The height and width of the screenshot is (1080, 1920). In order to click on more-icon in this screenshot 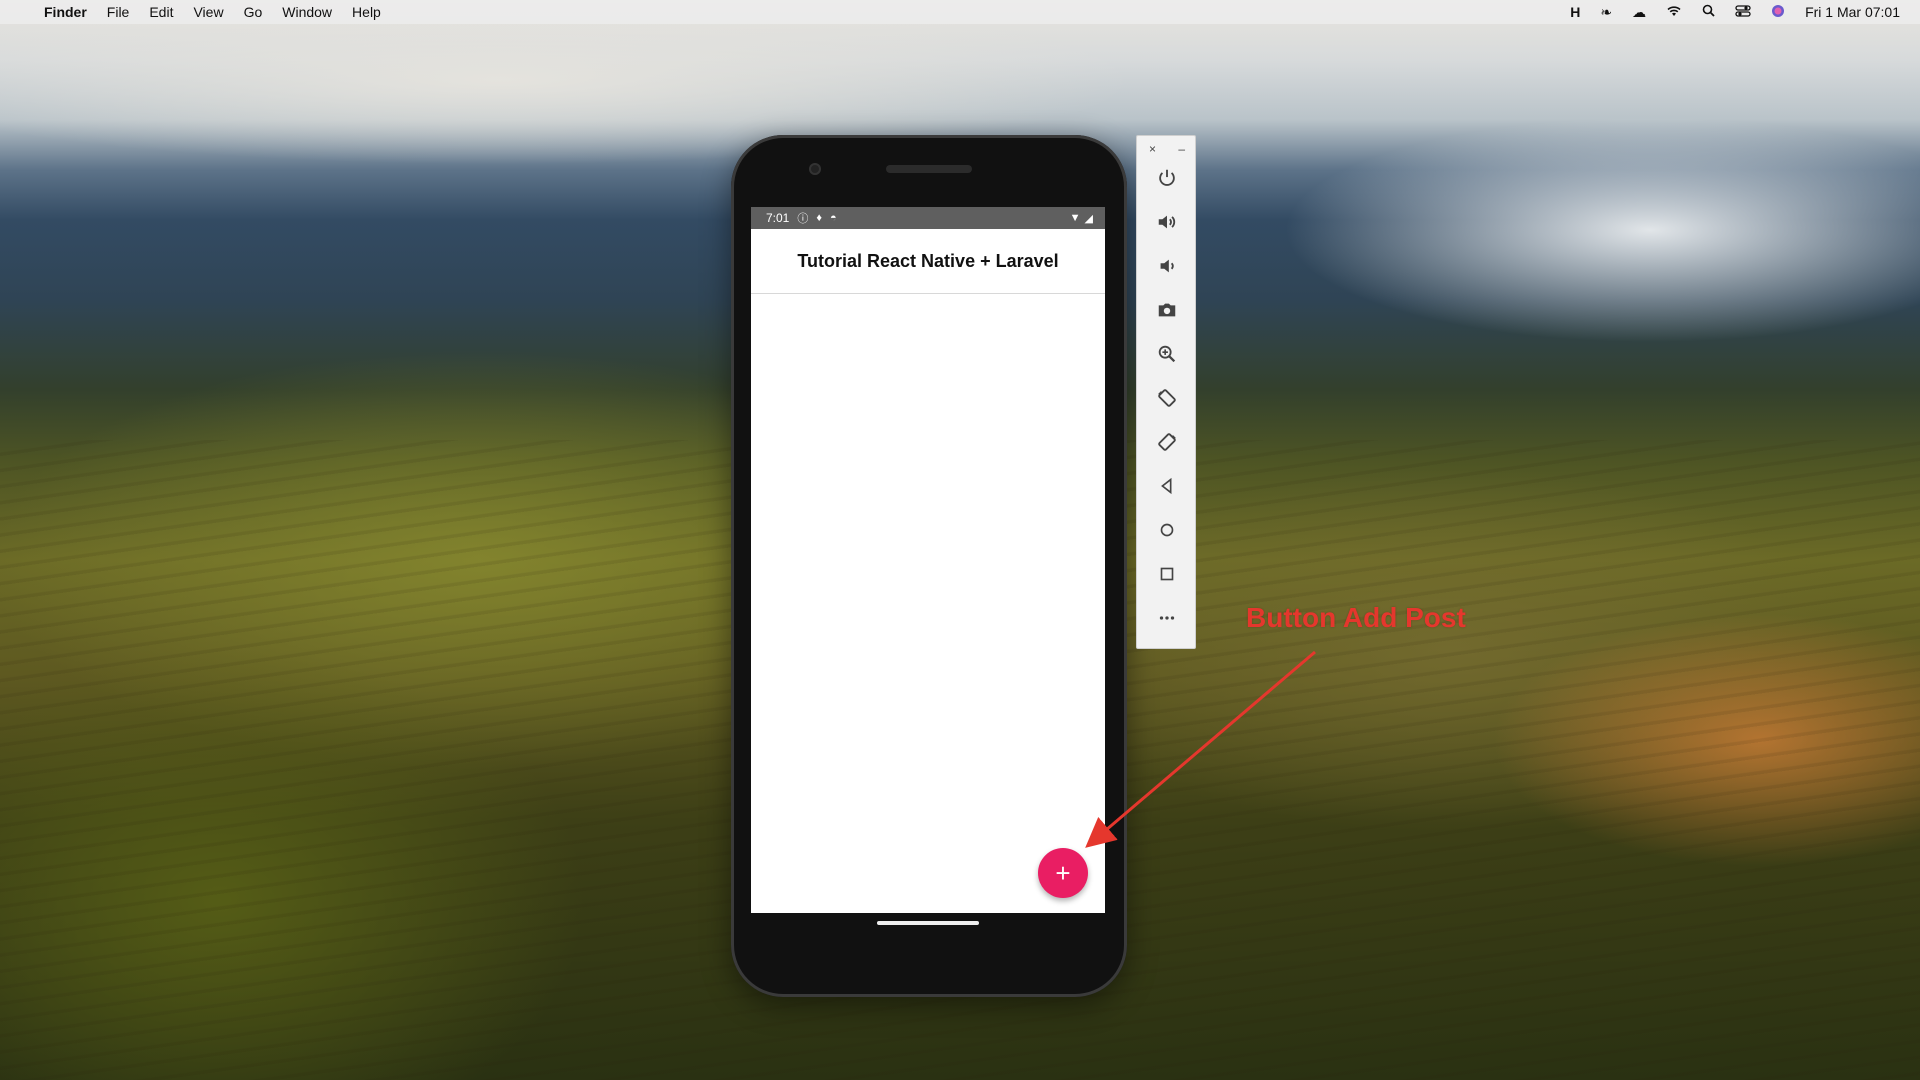, I will do `click(1167, 618)`.